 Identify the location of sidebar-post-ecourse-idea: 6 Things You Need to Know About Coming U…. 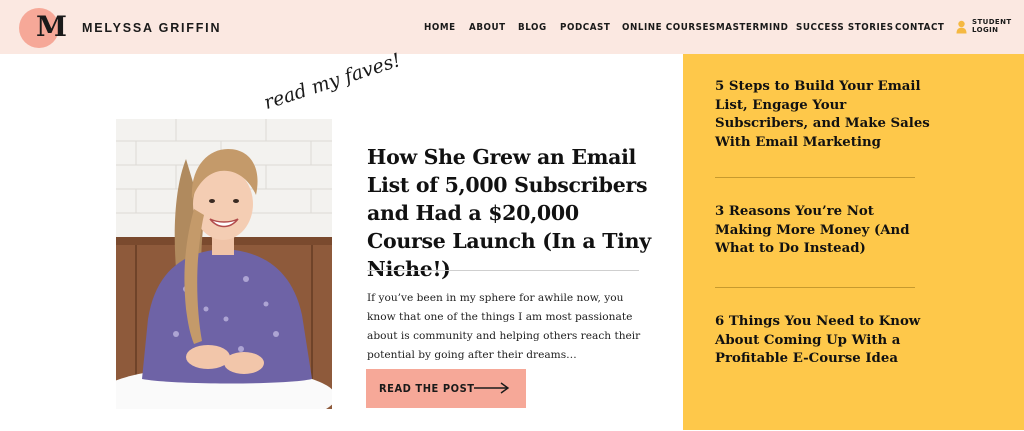
(822, 341).